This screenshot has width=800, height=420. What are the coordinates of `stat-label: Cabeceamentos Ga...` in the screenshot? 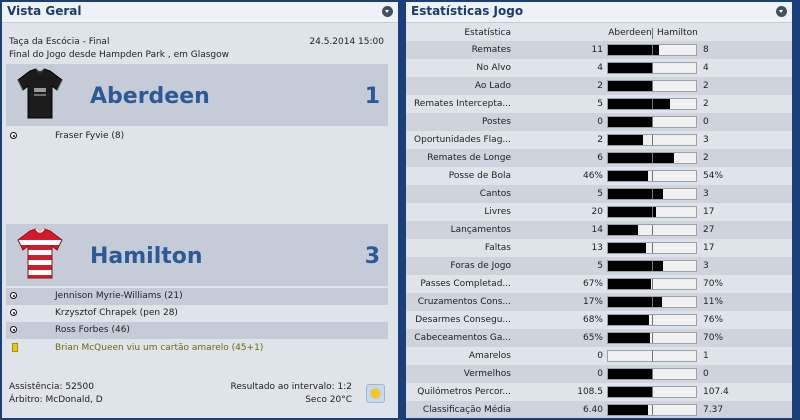 It's located at (462, 338).